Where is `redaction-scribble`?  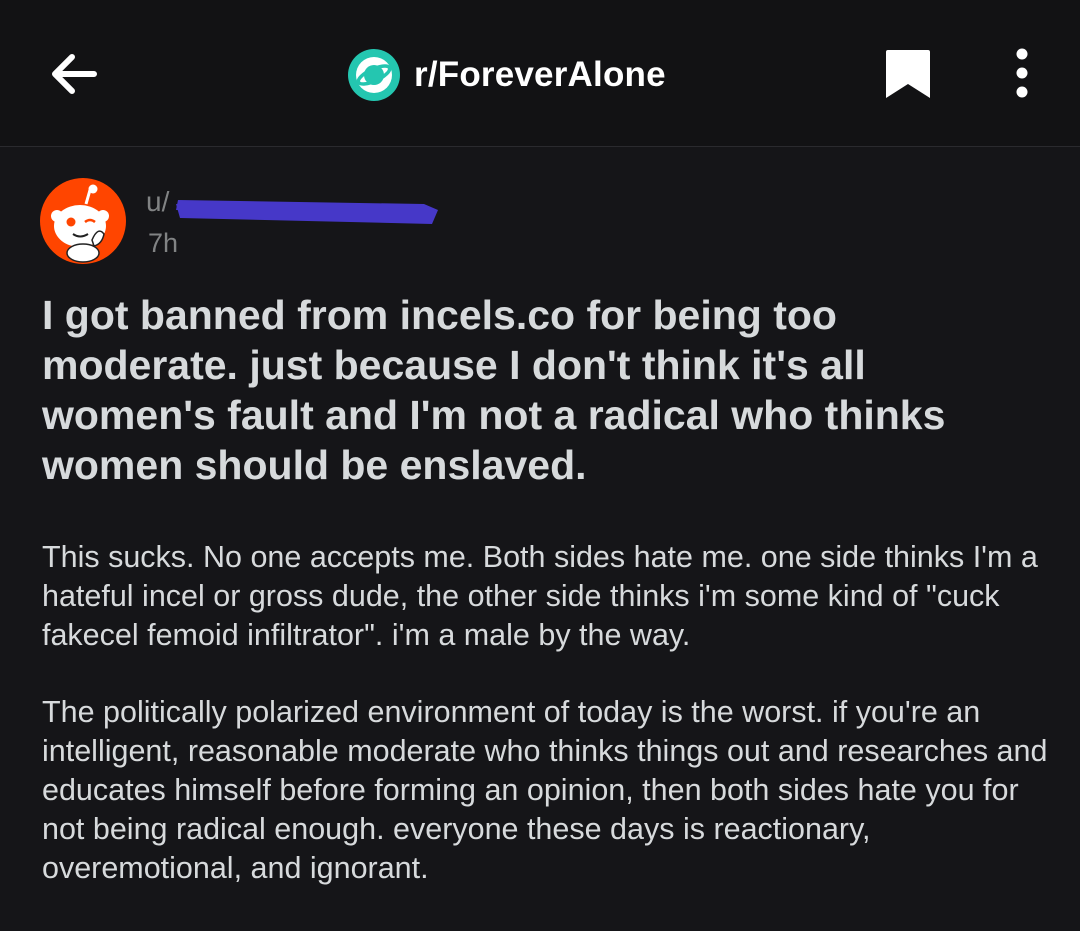
redaction-scribble is located at coordinates (307, 212).